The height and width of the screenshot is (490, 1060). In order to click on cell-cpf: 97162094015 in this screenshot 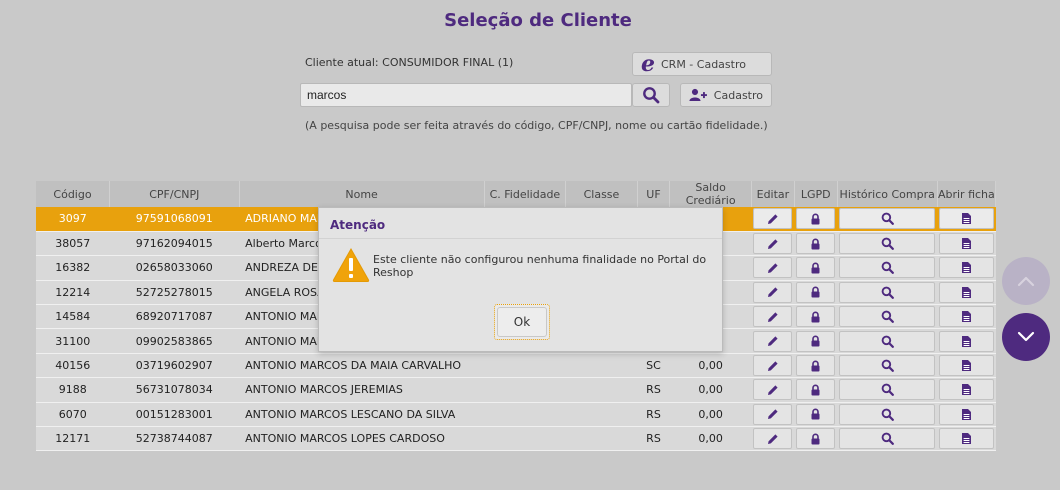, I will do `click(174, 244)`.